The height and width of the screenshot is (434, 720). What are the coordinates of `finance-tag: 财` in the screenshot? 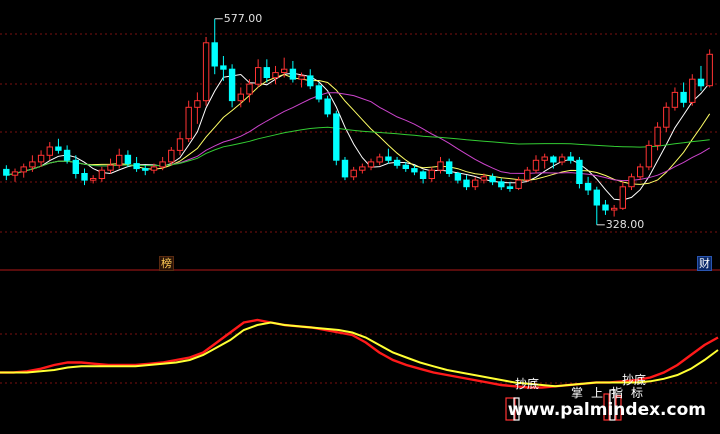 It's located at (704, 263).